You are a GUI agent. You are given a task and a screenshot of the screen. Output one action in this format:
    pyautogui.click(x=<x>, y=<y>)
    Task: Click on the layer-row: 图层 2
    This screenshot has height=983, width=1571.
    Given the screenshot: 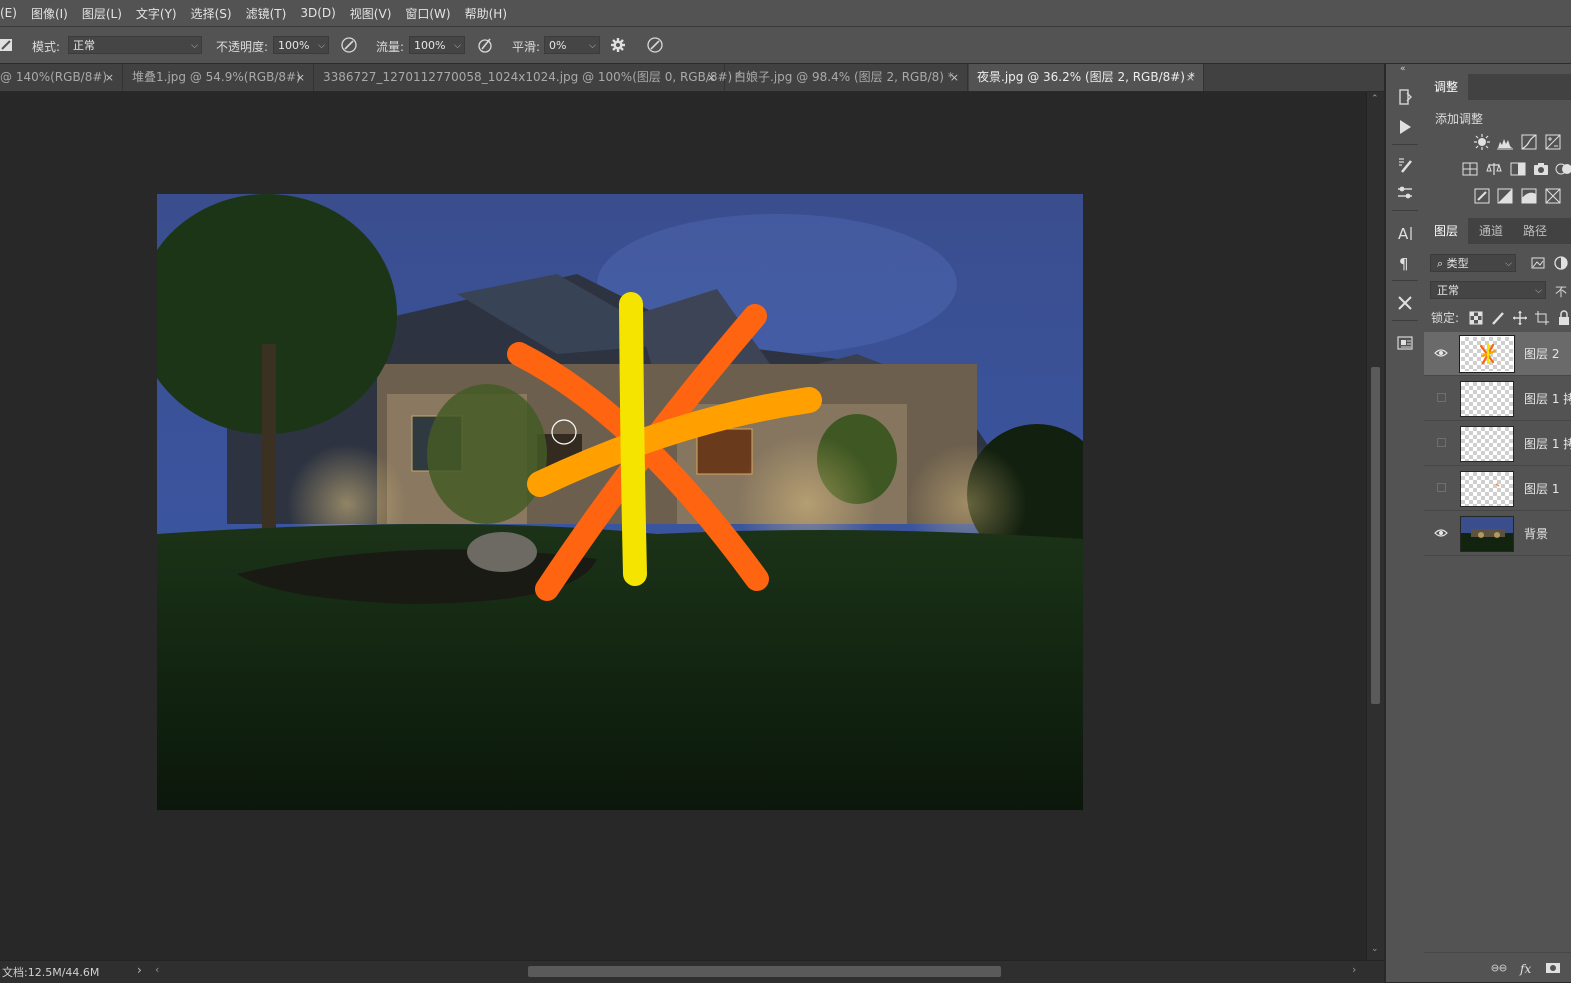 What is the action you would take?
    pyautogui.click(x=1497, y=354)
    